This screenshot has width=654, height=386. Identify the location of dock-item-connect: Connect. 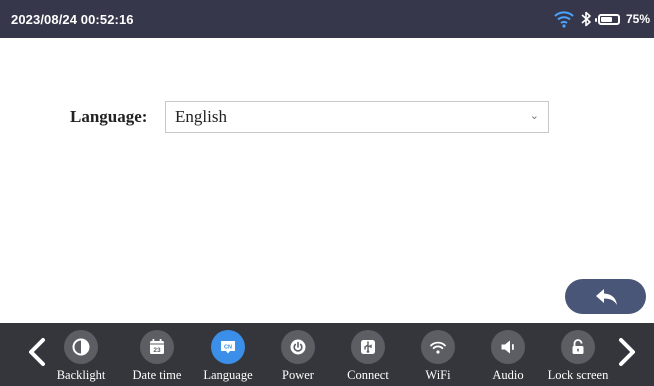
(368, 356).